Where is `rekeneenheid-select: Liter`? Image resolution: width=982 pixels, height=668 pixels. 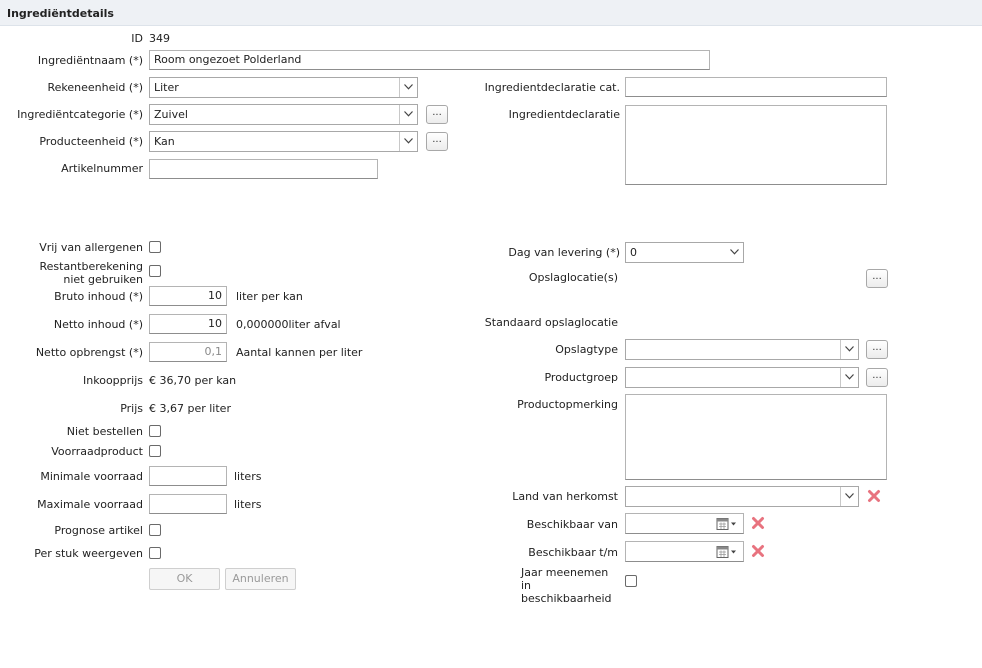 rekeneenheid-select: Liter is located at coordinates (283, 87).